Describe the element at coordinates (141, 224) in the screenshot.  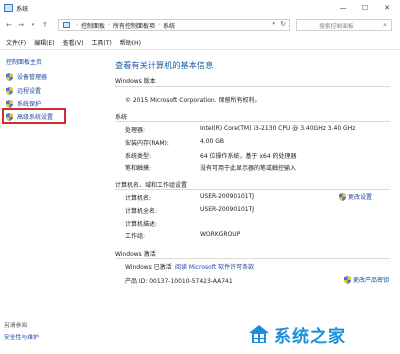
I see `computer-description-label: 计算机描述:` at that location.